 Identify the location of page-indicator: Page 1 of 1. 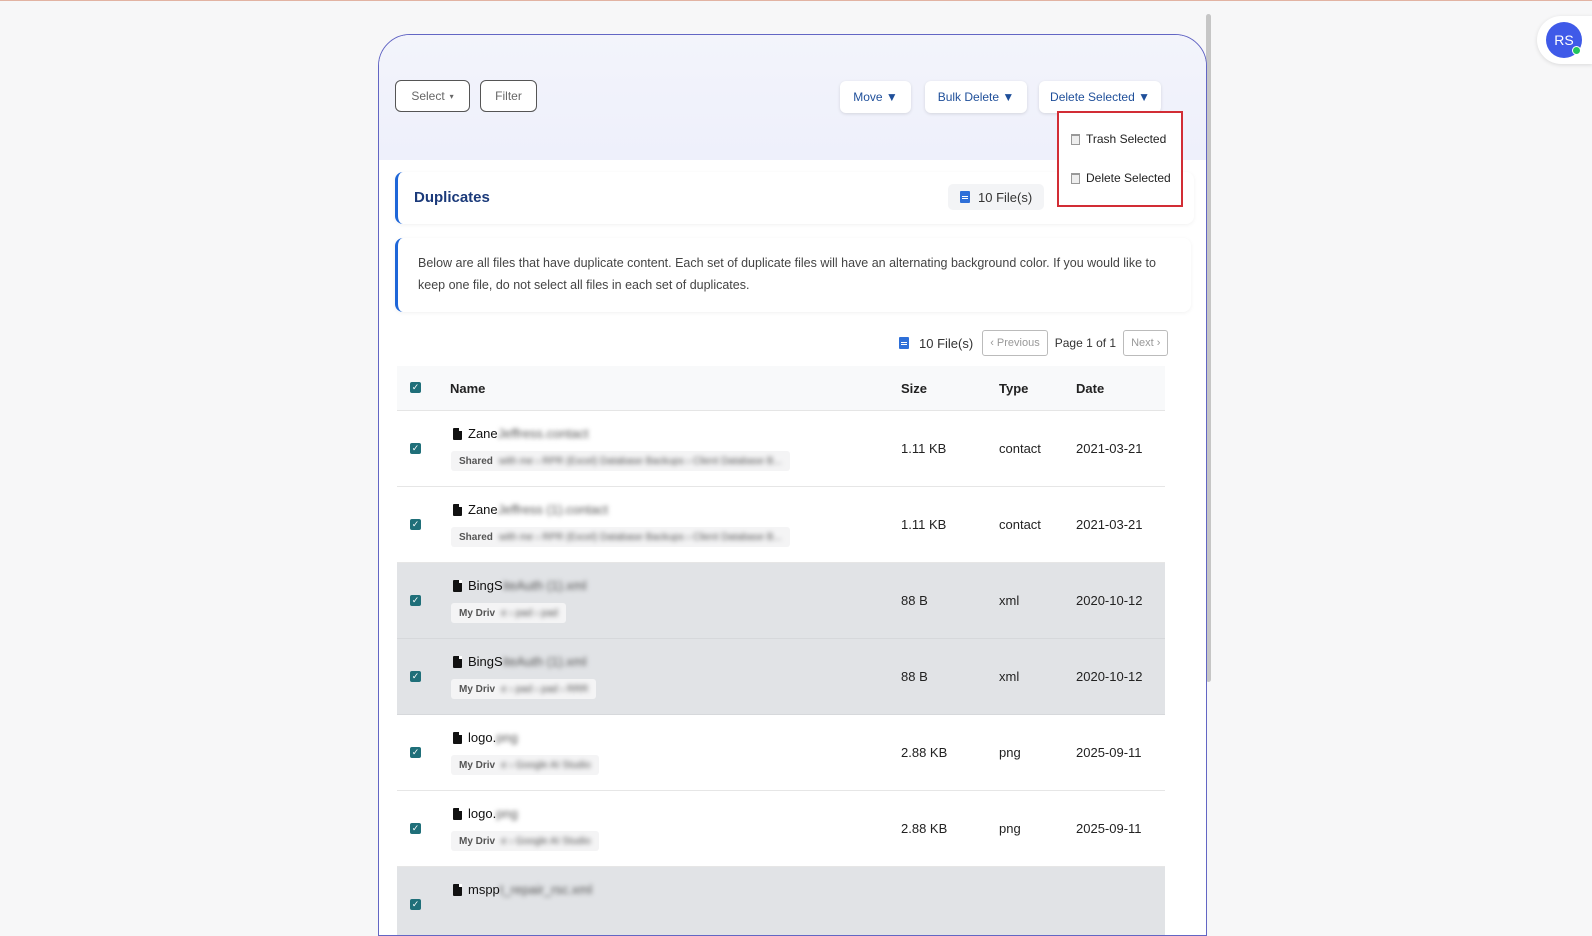
(1085, 343).